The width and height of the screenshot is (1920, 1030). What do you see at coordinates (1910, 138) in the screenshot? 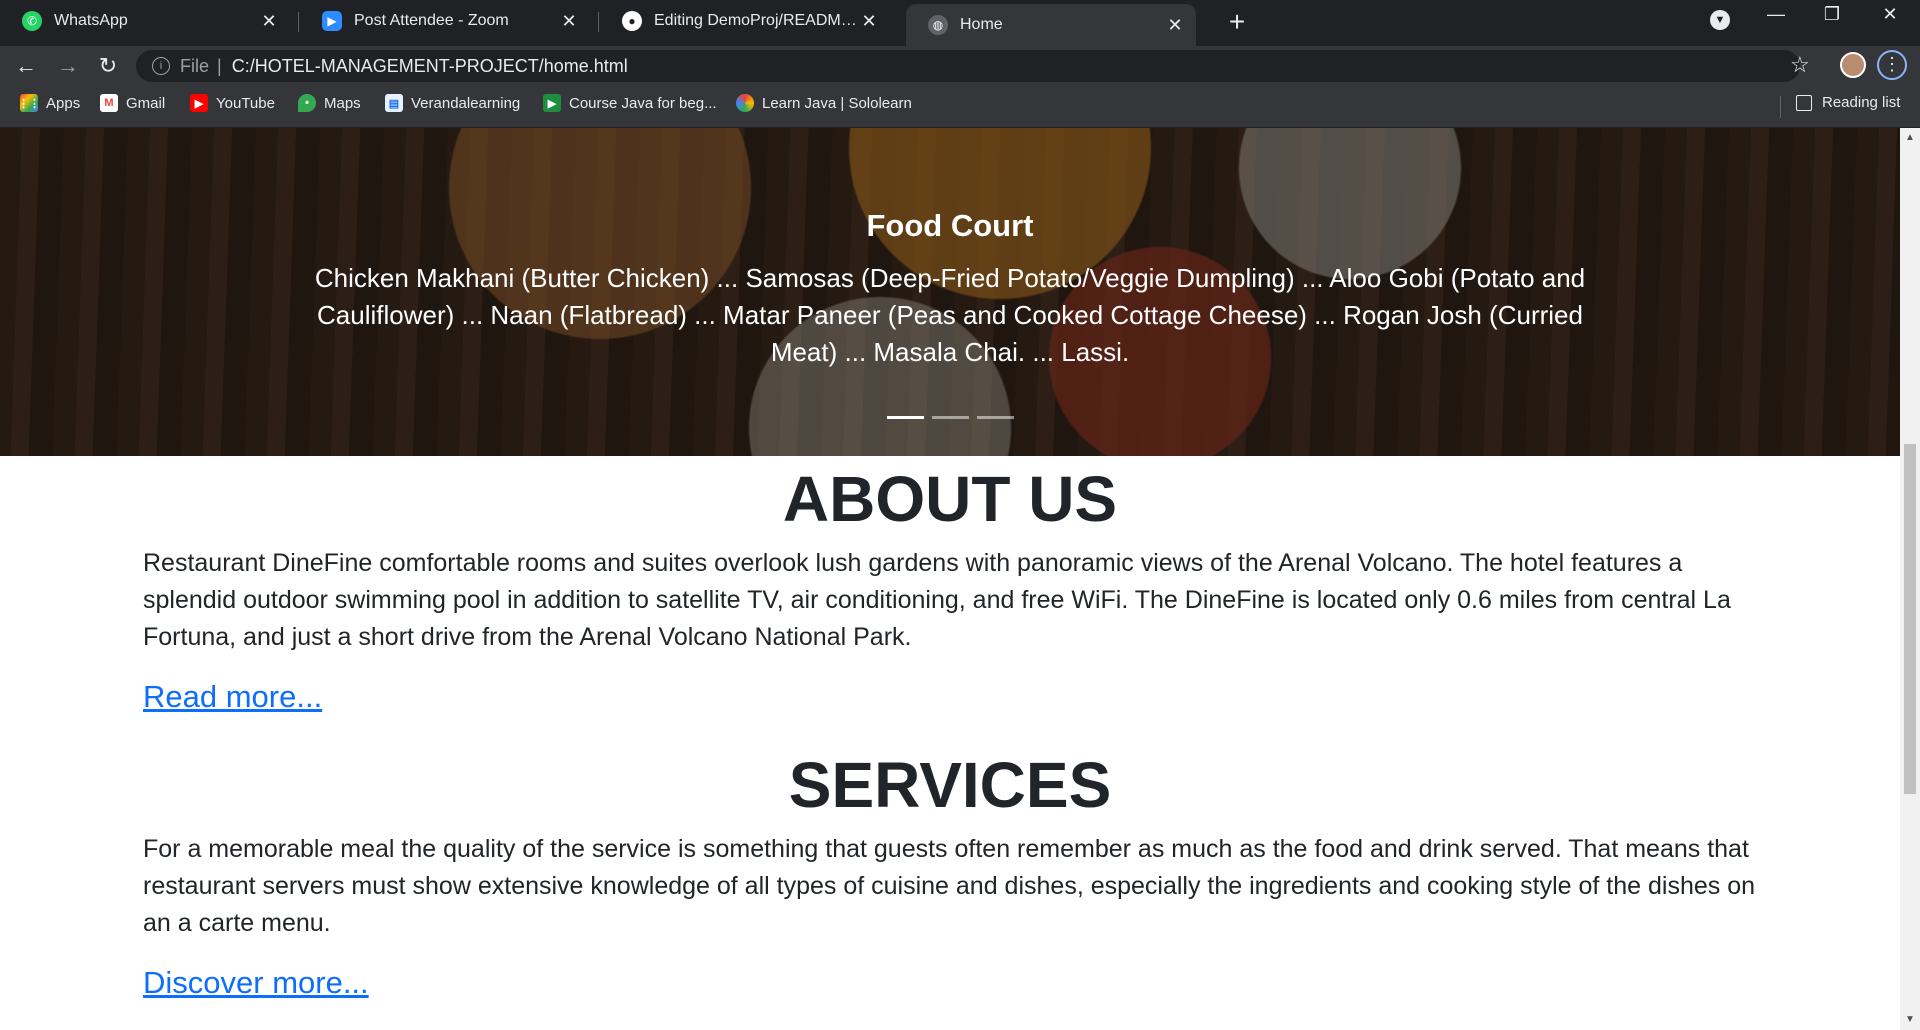
I see `scroll-up-icon: ▲` at bounding box center [1910, 138].